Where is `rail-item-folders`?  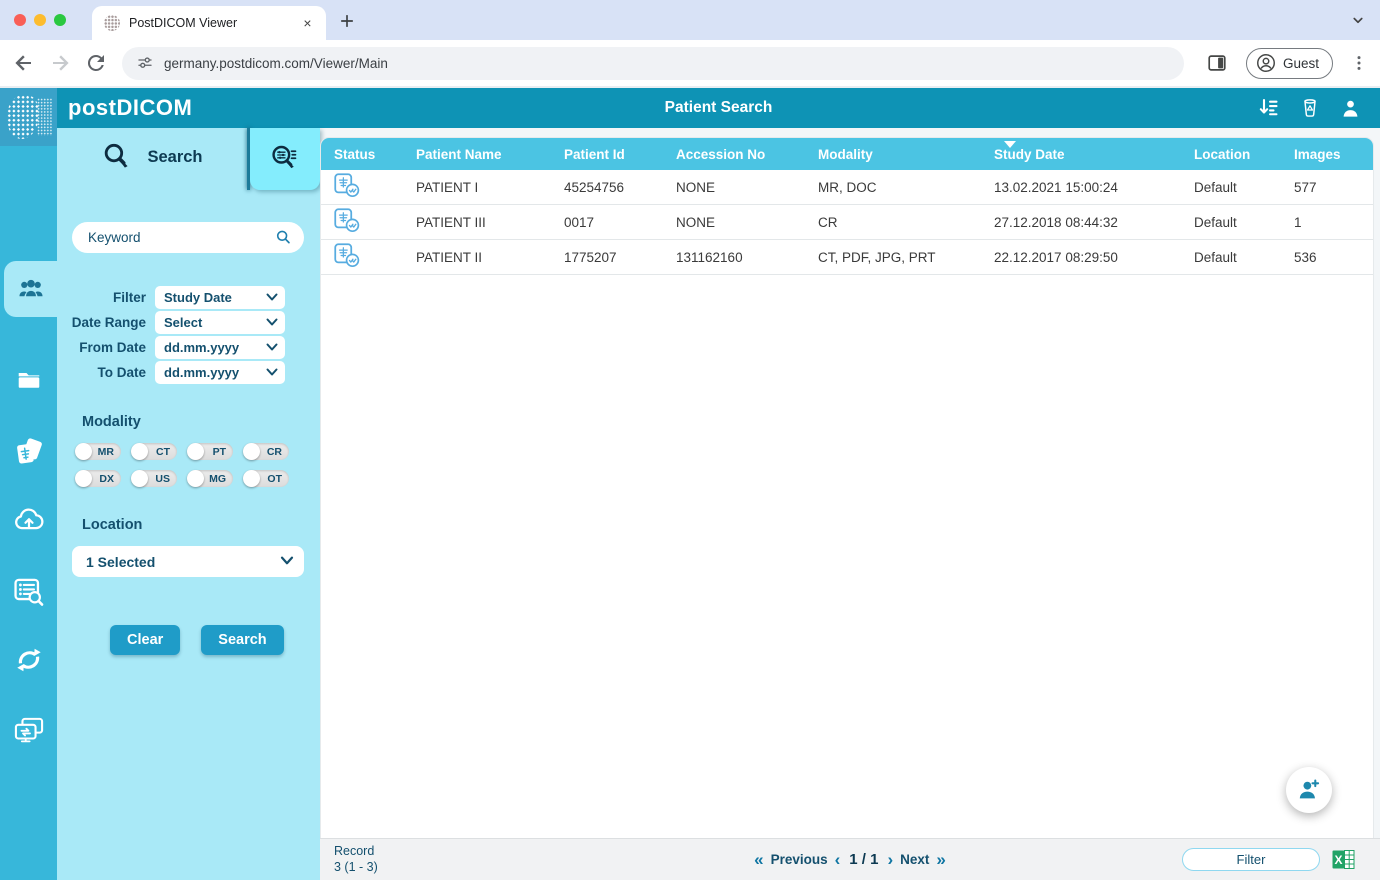 rail-item-folders is located at coordinates (28, 380).